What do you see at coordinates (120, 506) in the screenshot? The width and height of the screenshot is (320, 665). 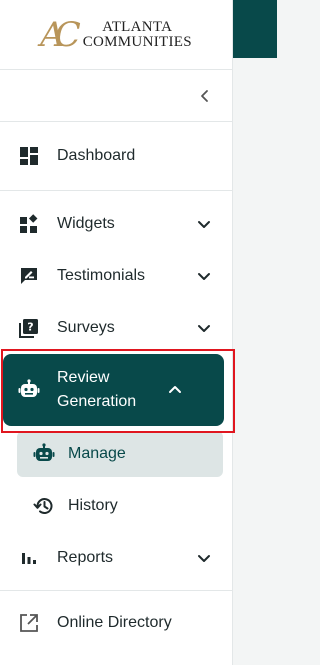 I see `subnav-history: History` at bounding box center [120, 506].